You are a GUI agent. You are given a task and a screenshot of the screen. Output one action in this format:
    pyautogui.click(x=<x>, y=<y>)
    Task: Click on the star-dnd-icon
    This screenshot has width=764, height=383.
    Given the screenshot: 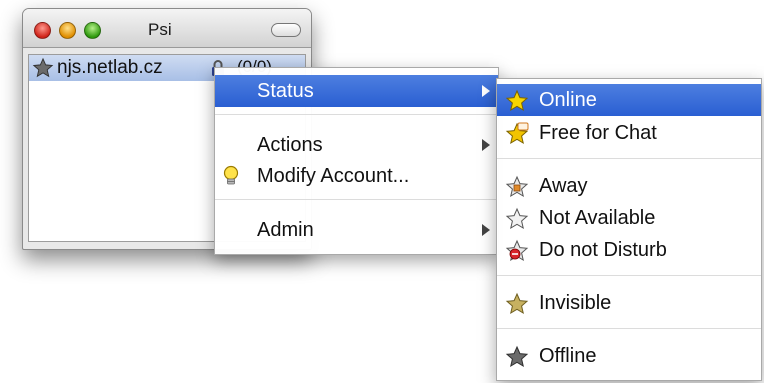 What is the action you would take?
    pyautogui.click(x=517, y=250)
    